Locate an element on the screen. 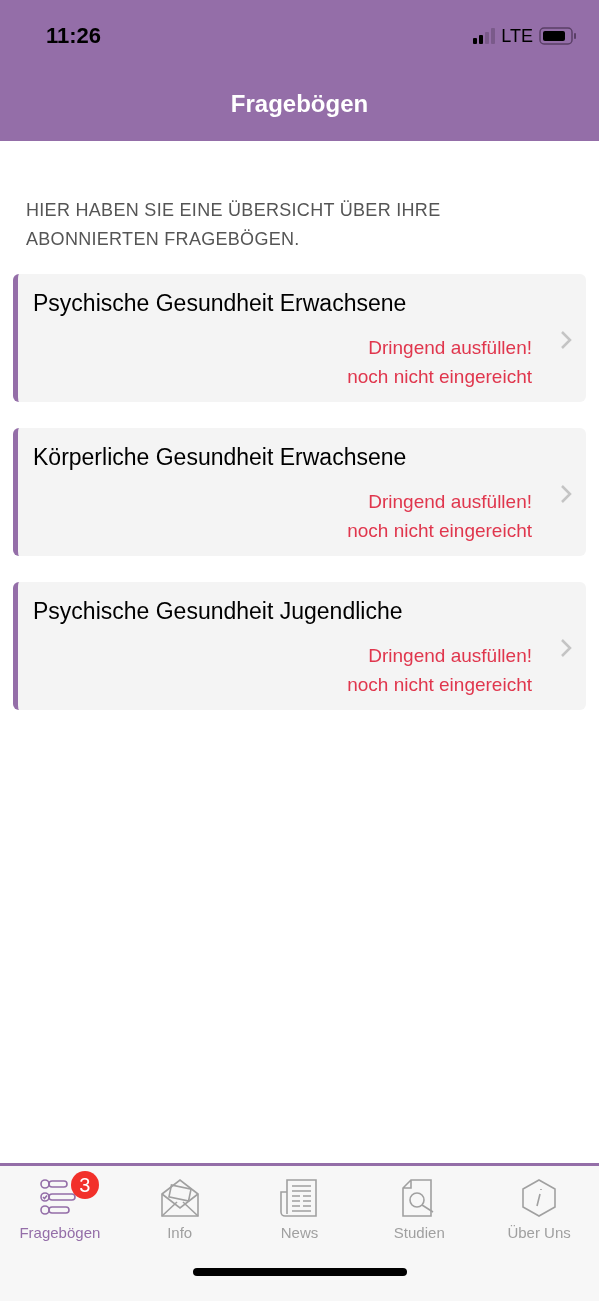 The image size is (599, 1301). questionnaire-card: Körperliche Gesundheit Erwachsene Dringend ausfüllen! noch nicht eingereicht is located at coordinates (299, 492).